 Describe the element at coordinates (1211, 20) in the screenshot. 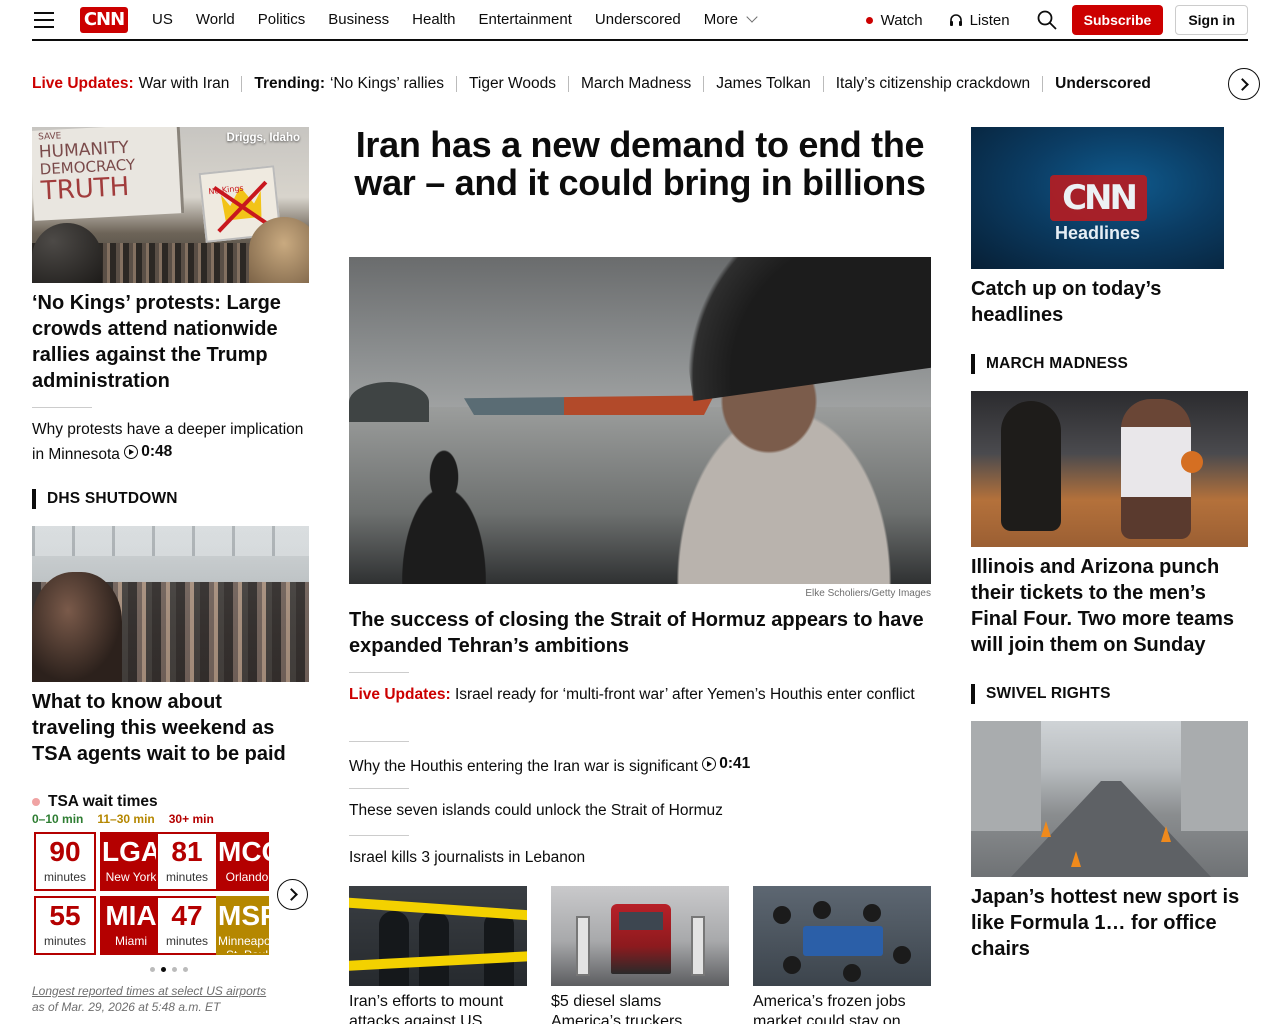

I see `sign-in-button: Sign in` at that location.